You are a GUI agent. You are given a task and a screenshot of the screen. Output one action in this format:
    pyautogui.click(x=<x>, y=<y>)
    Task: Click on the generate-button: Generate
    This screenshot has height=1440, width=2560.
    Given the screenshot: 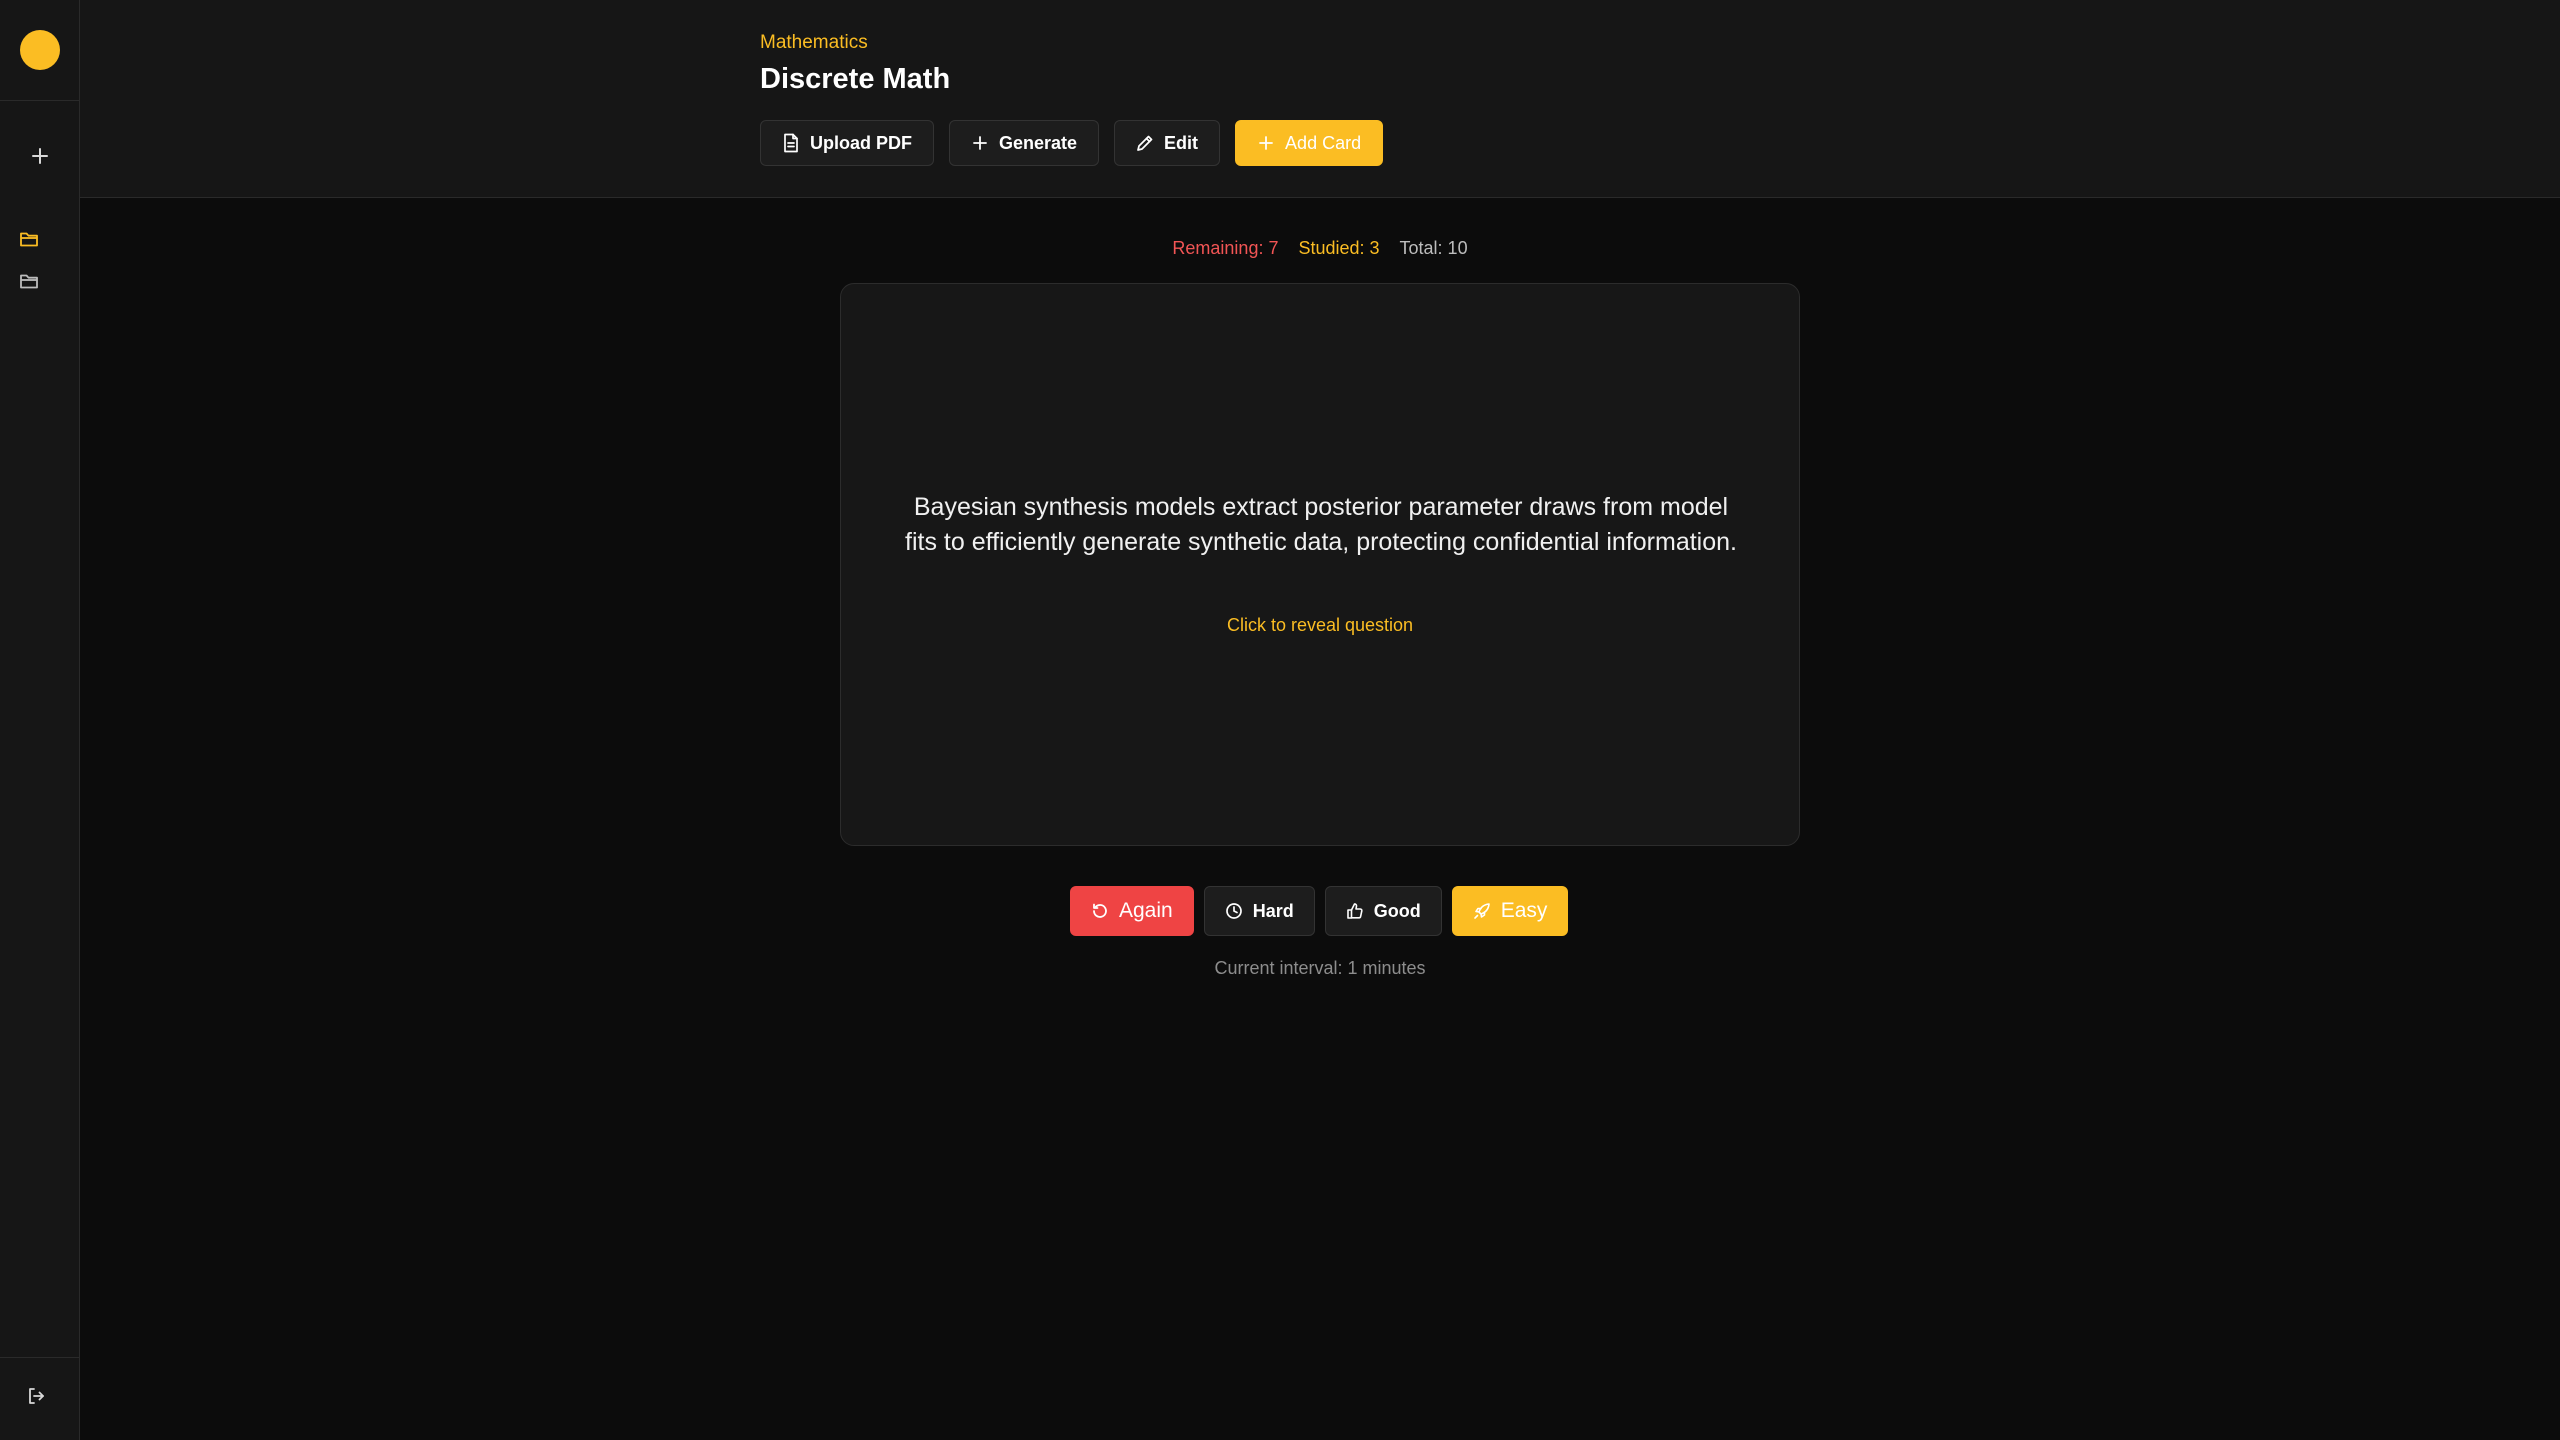 What is the action you would take?
    pyautogui.click(x=1024, y=143)
    